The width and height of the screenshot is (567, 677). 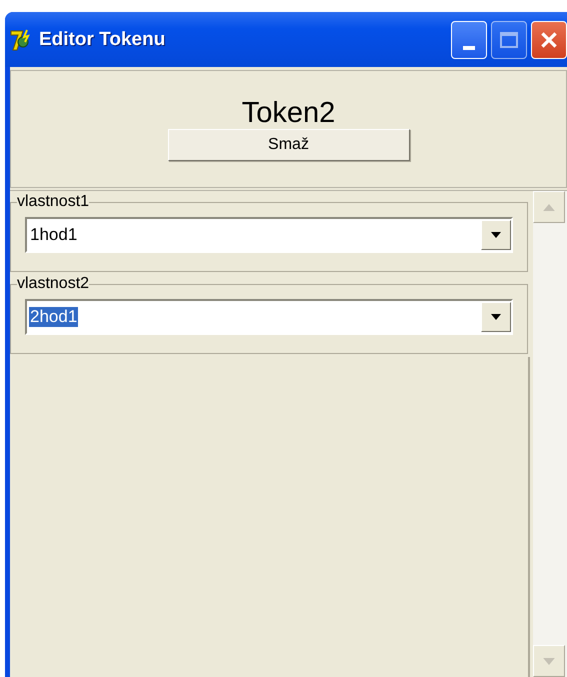 I want to click on dropdown-field: 1hod1, so click(x=269, y=235).